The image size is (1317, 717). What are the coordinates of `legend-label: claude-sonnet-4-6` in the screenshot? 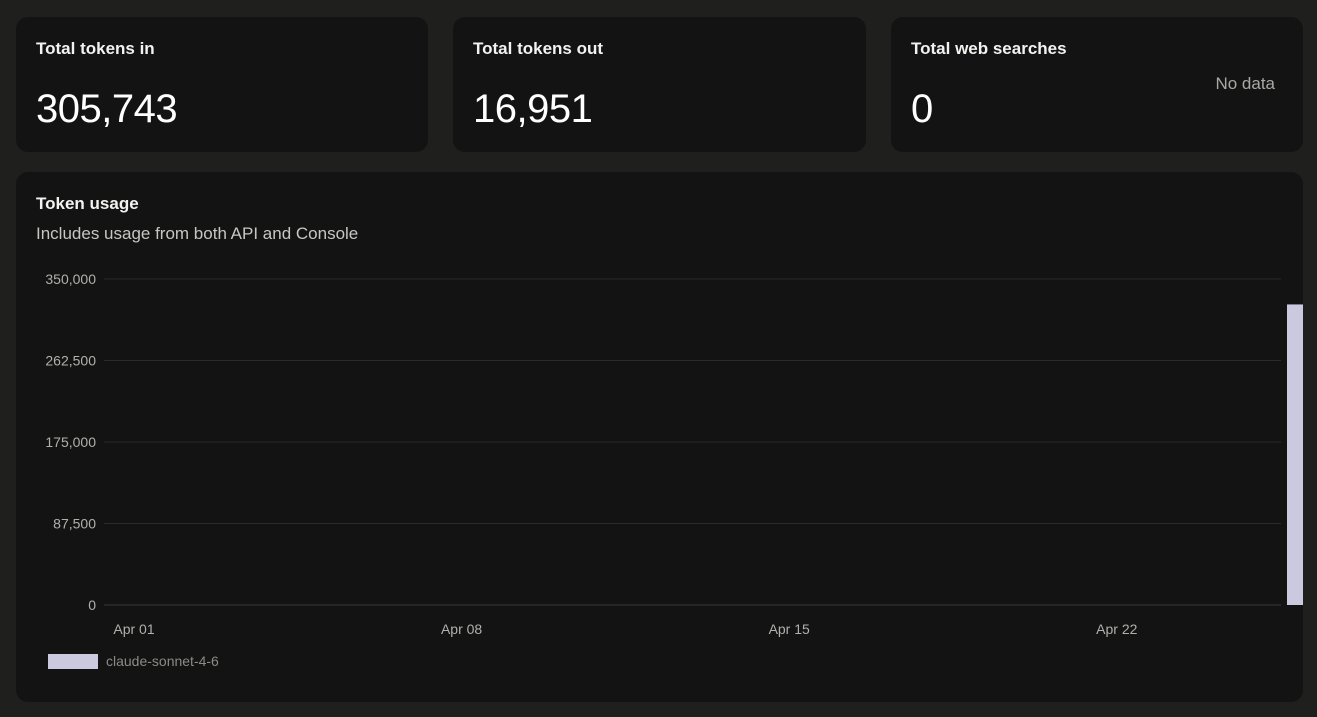 It's located at (162, 661).